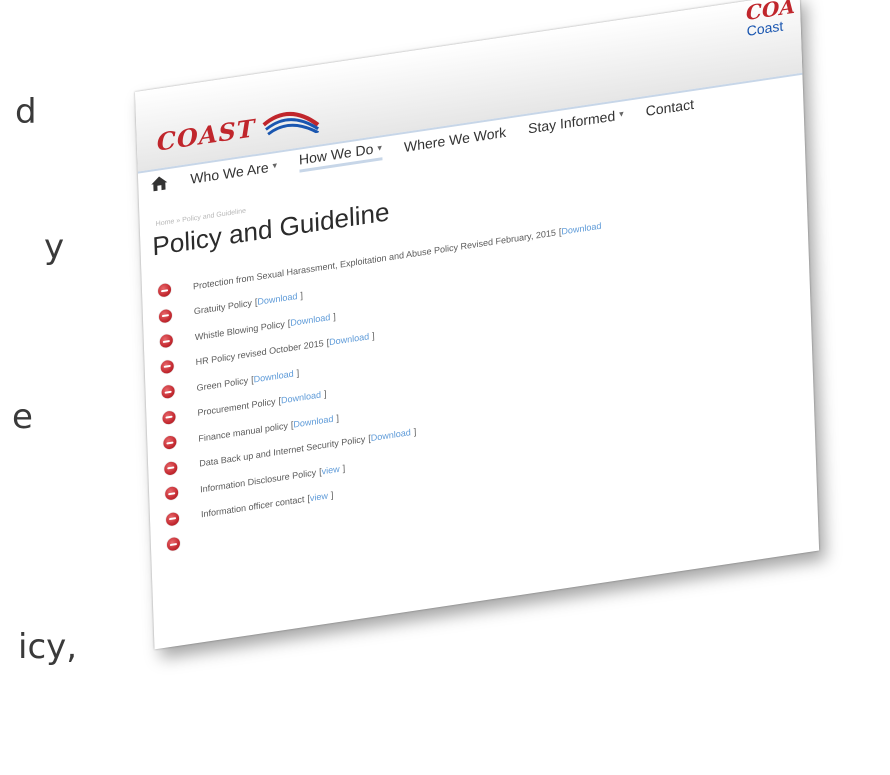 The image size is (890, 775). Describe the element at coordinates (48, 647) in the screenshot. I see `slide-text-fragment: icy,` at that location.